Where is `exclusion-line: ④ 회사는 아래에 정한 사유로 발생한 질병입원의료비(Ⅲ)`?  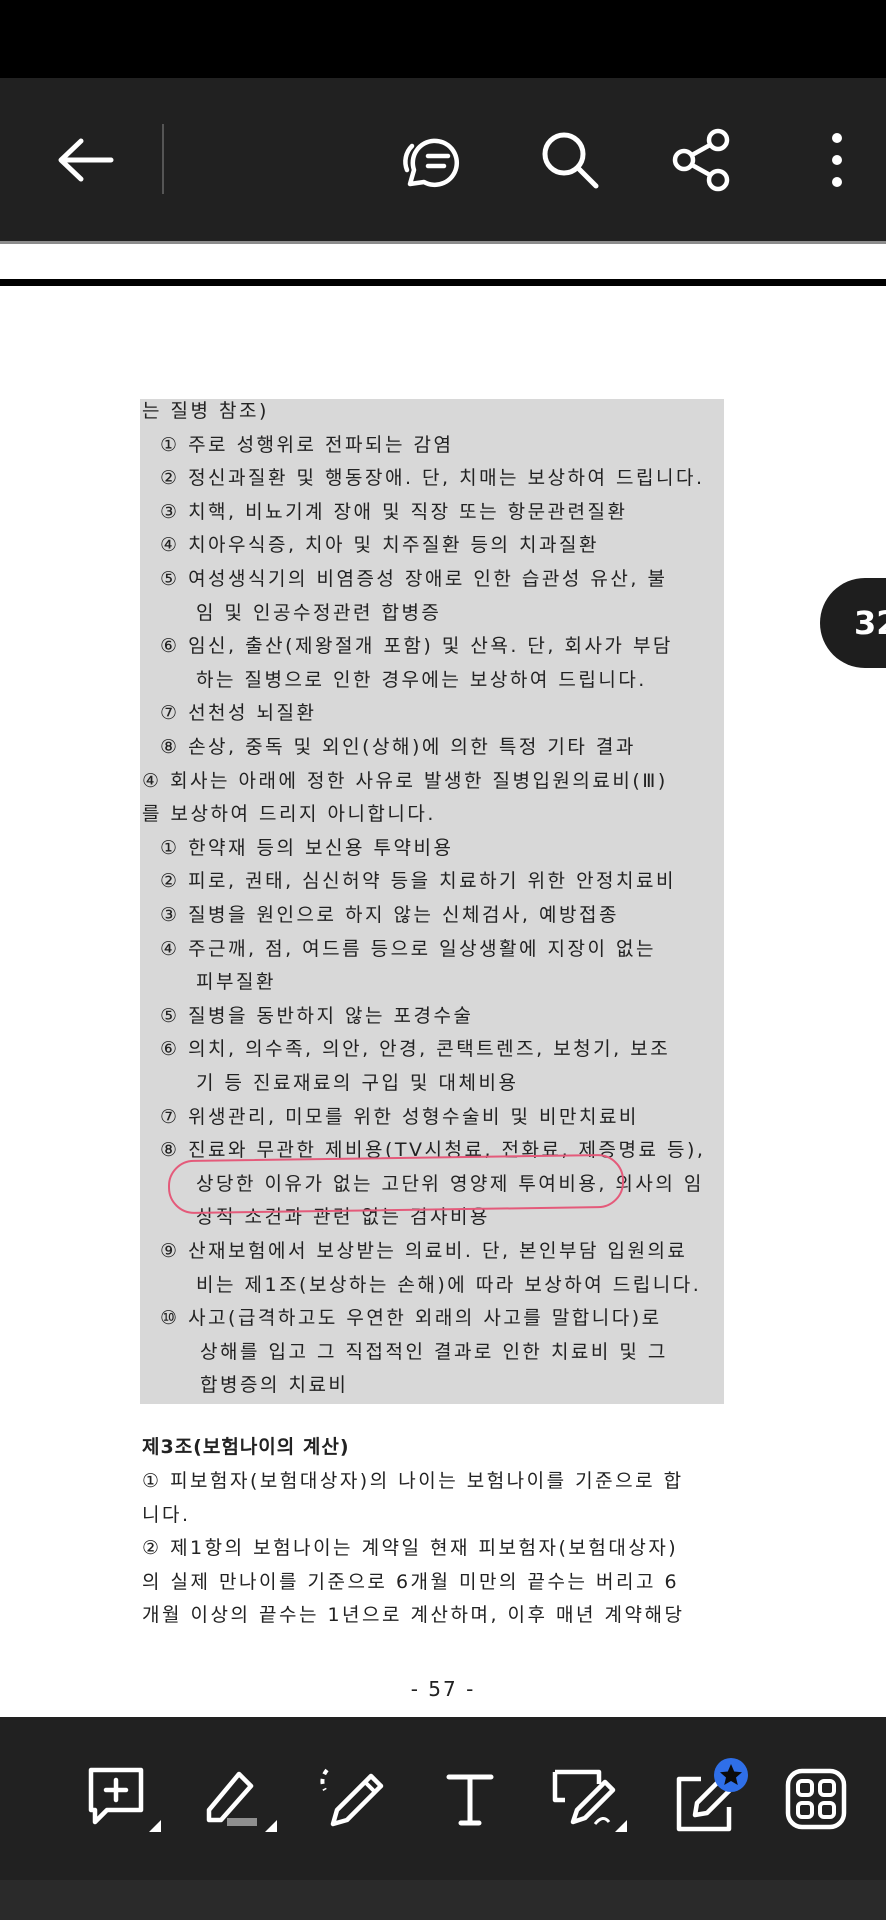 exclusion-line: ④ 회사는 아래에 정한 사유로 발생한 질병입원의료비(Ⅲ) is located at coordinates (405, 780).